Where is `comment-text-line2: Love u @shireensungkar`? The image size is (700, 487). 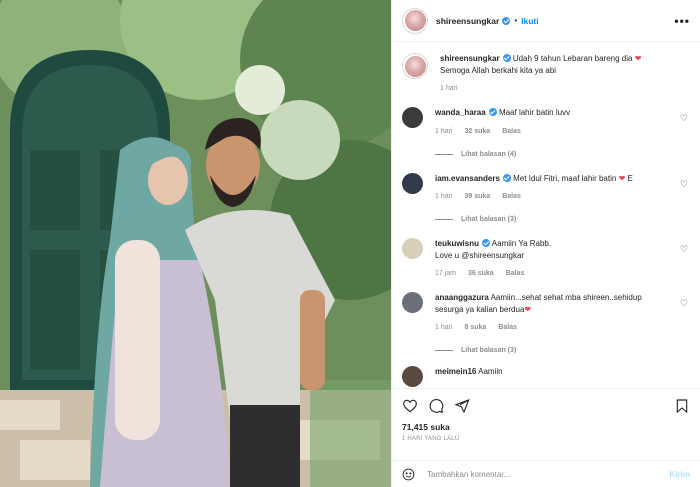
comment-text-line2: Love u @shireensungkar is located at coordinates (480, 255).